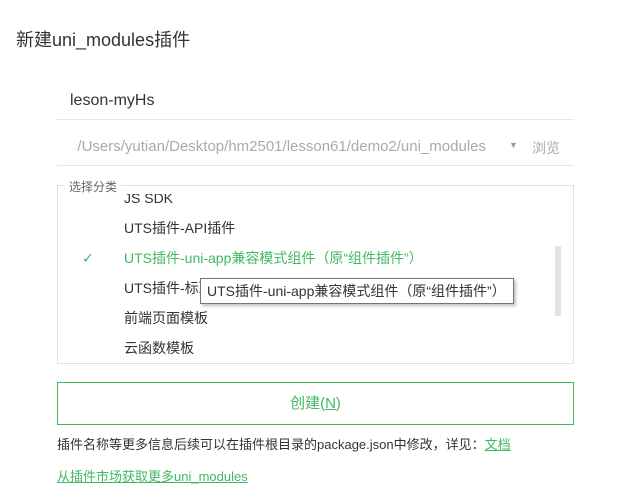  I want to click on category-list-scrollbar, so click(558, 281).